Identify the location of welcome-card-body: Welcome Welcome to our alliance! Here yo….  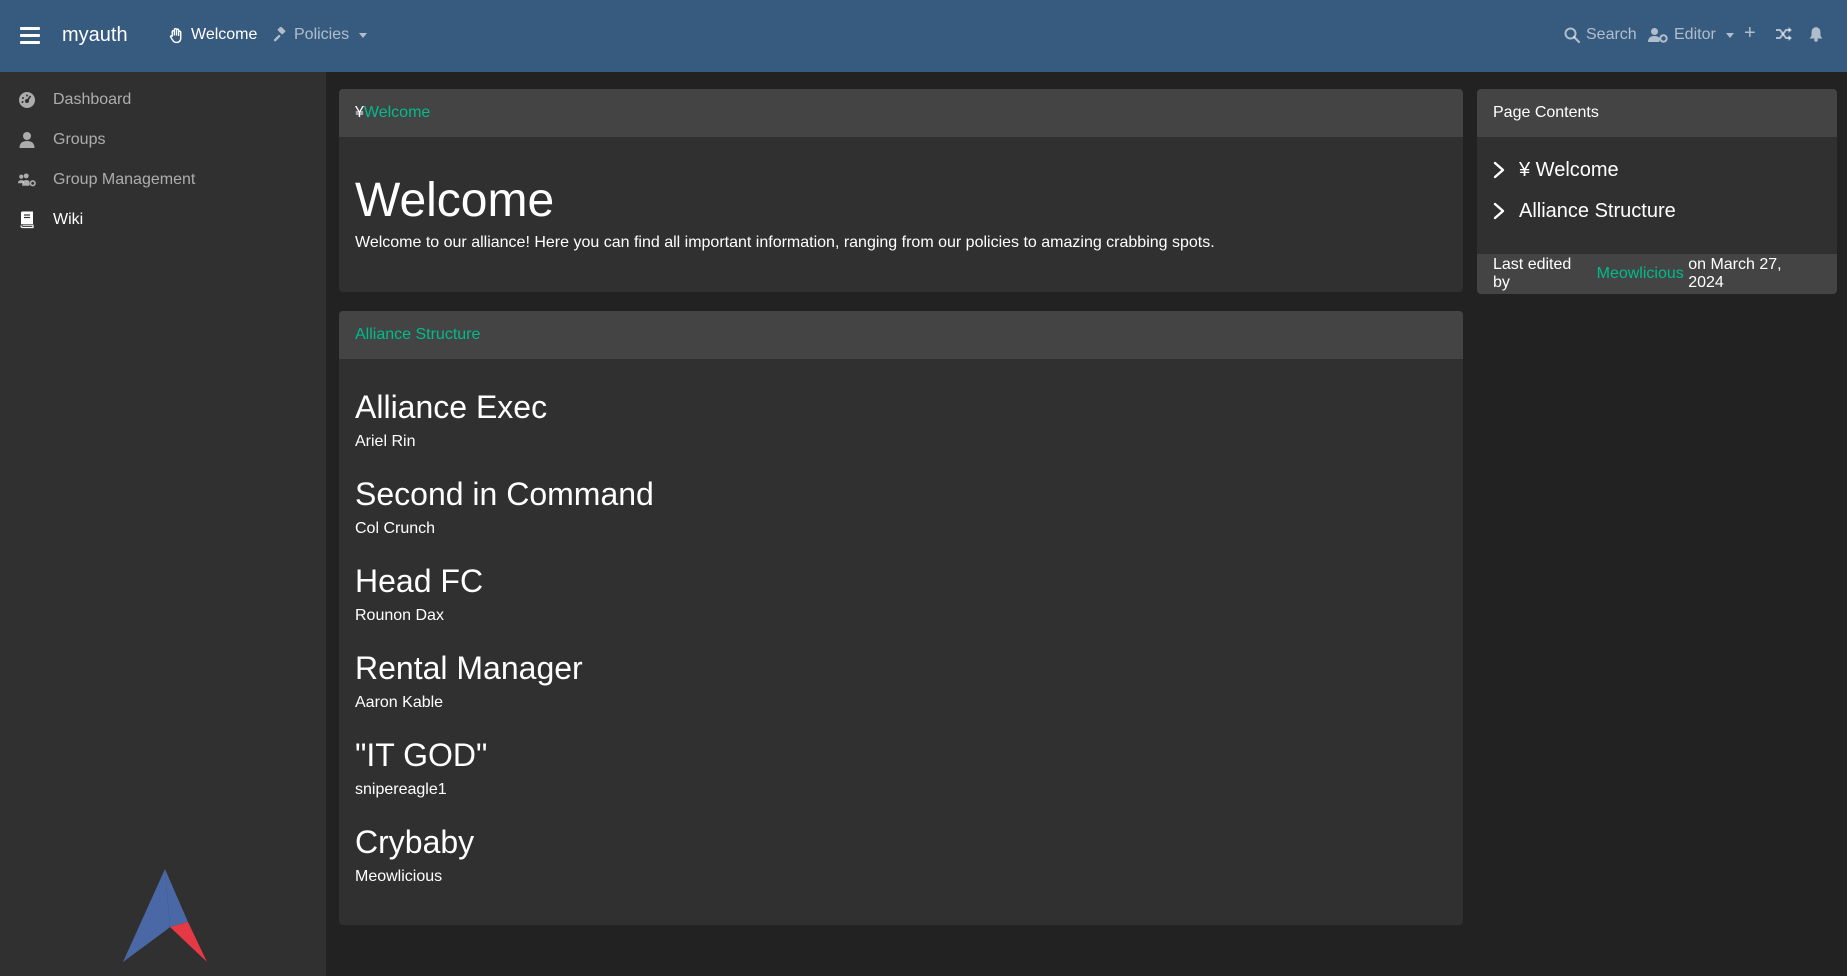
(901, 202).